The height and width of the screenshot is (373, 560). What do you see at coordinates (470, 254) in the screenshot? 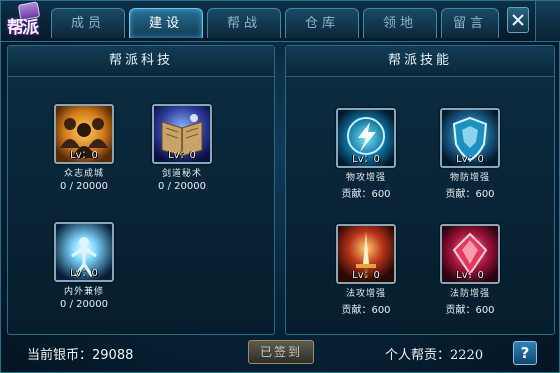
I see `red-crystal-icon: Lv：0` at bounding box center [470, 254].